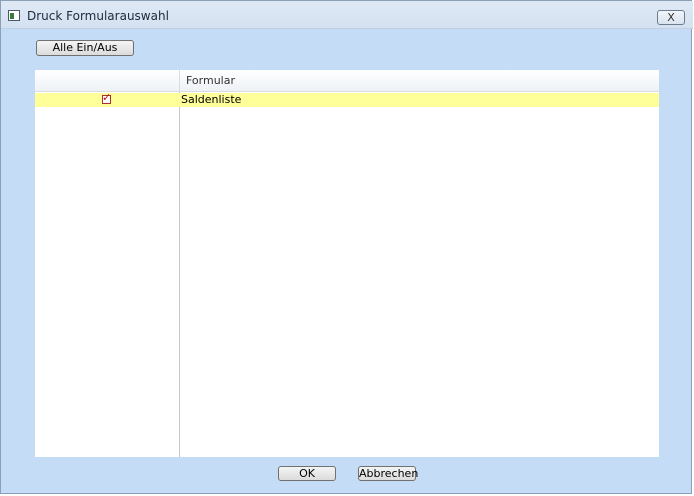 This screenshot has height=496, width=694. Describe the element at coordinates (419, 80) in the screenshot. I see `column-header-formular: Formular` at that location.